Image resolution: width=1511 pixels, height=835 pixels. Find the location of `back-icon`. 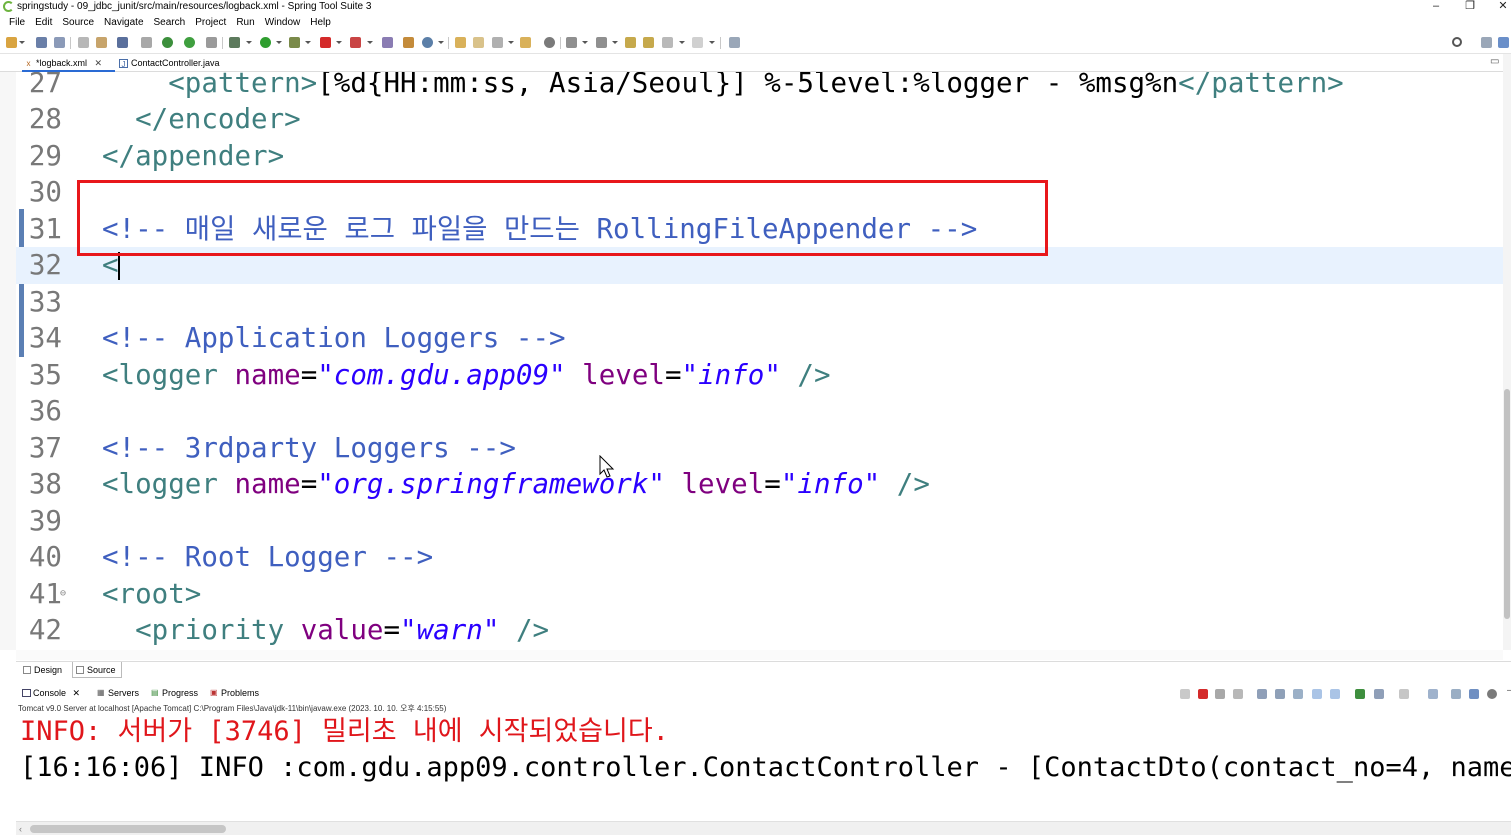

back-icon is located at coordinates (667, 42).